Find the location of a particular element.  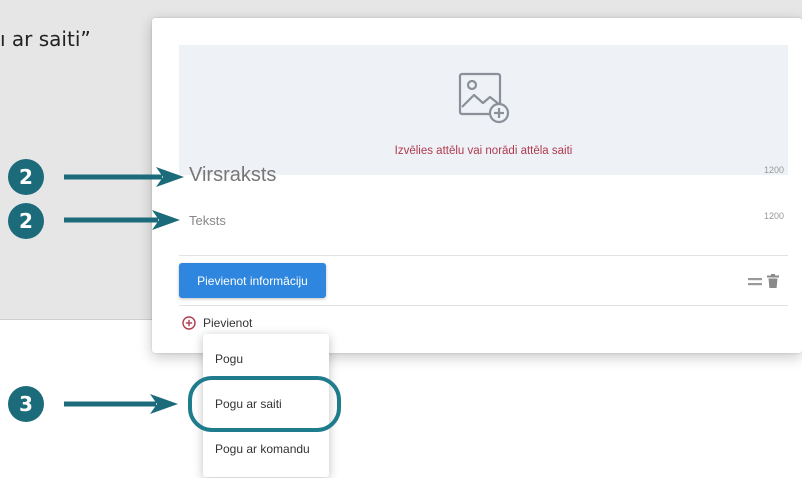

highlight-ring is located at coordinates (264, 404).